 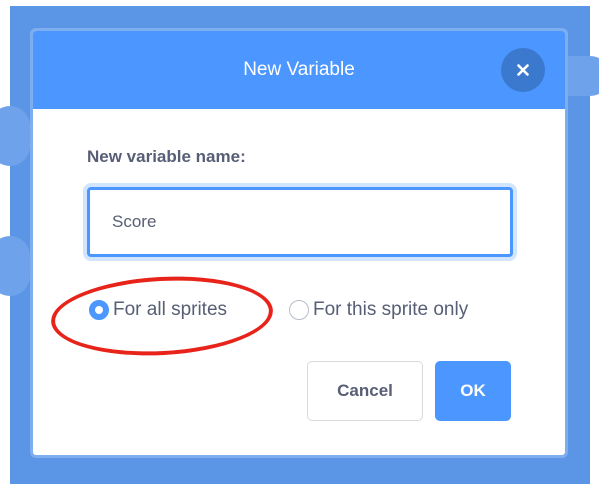 I want to click on radio-for-this-sprite-only: For this sprite only, so click(x=378, y=310).